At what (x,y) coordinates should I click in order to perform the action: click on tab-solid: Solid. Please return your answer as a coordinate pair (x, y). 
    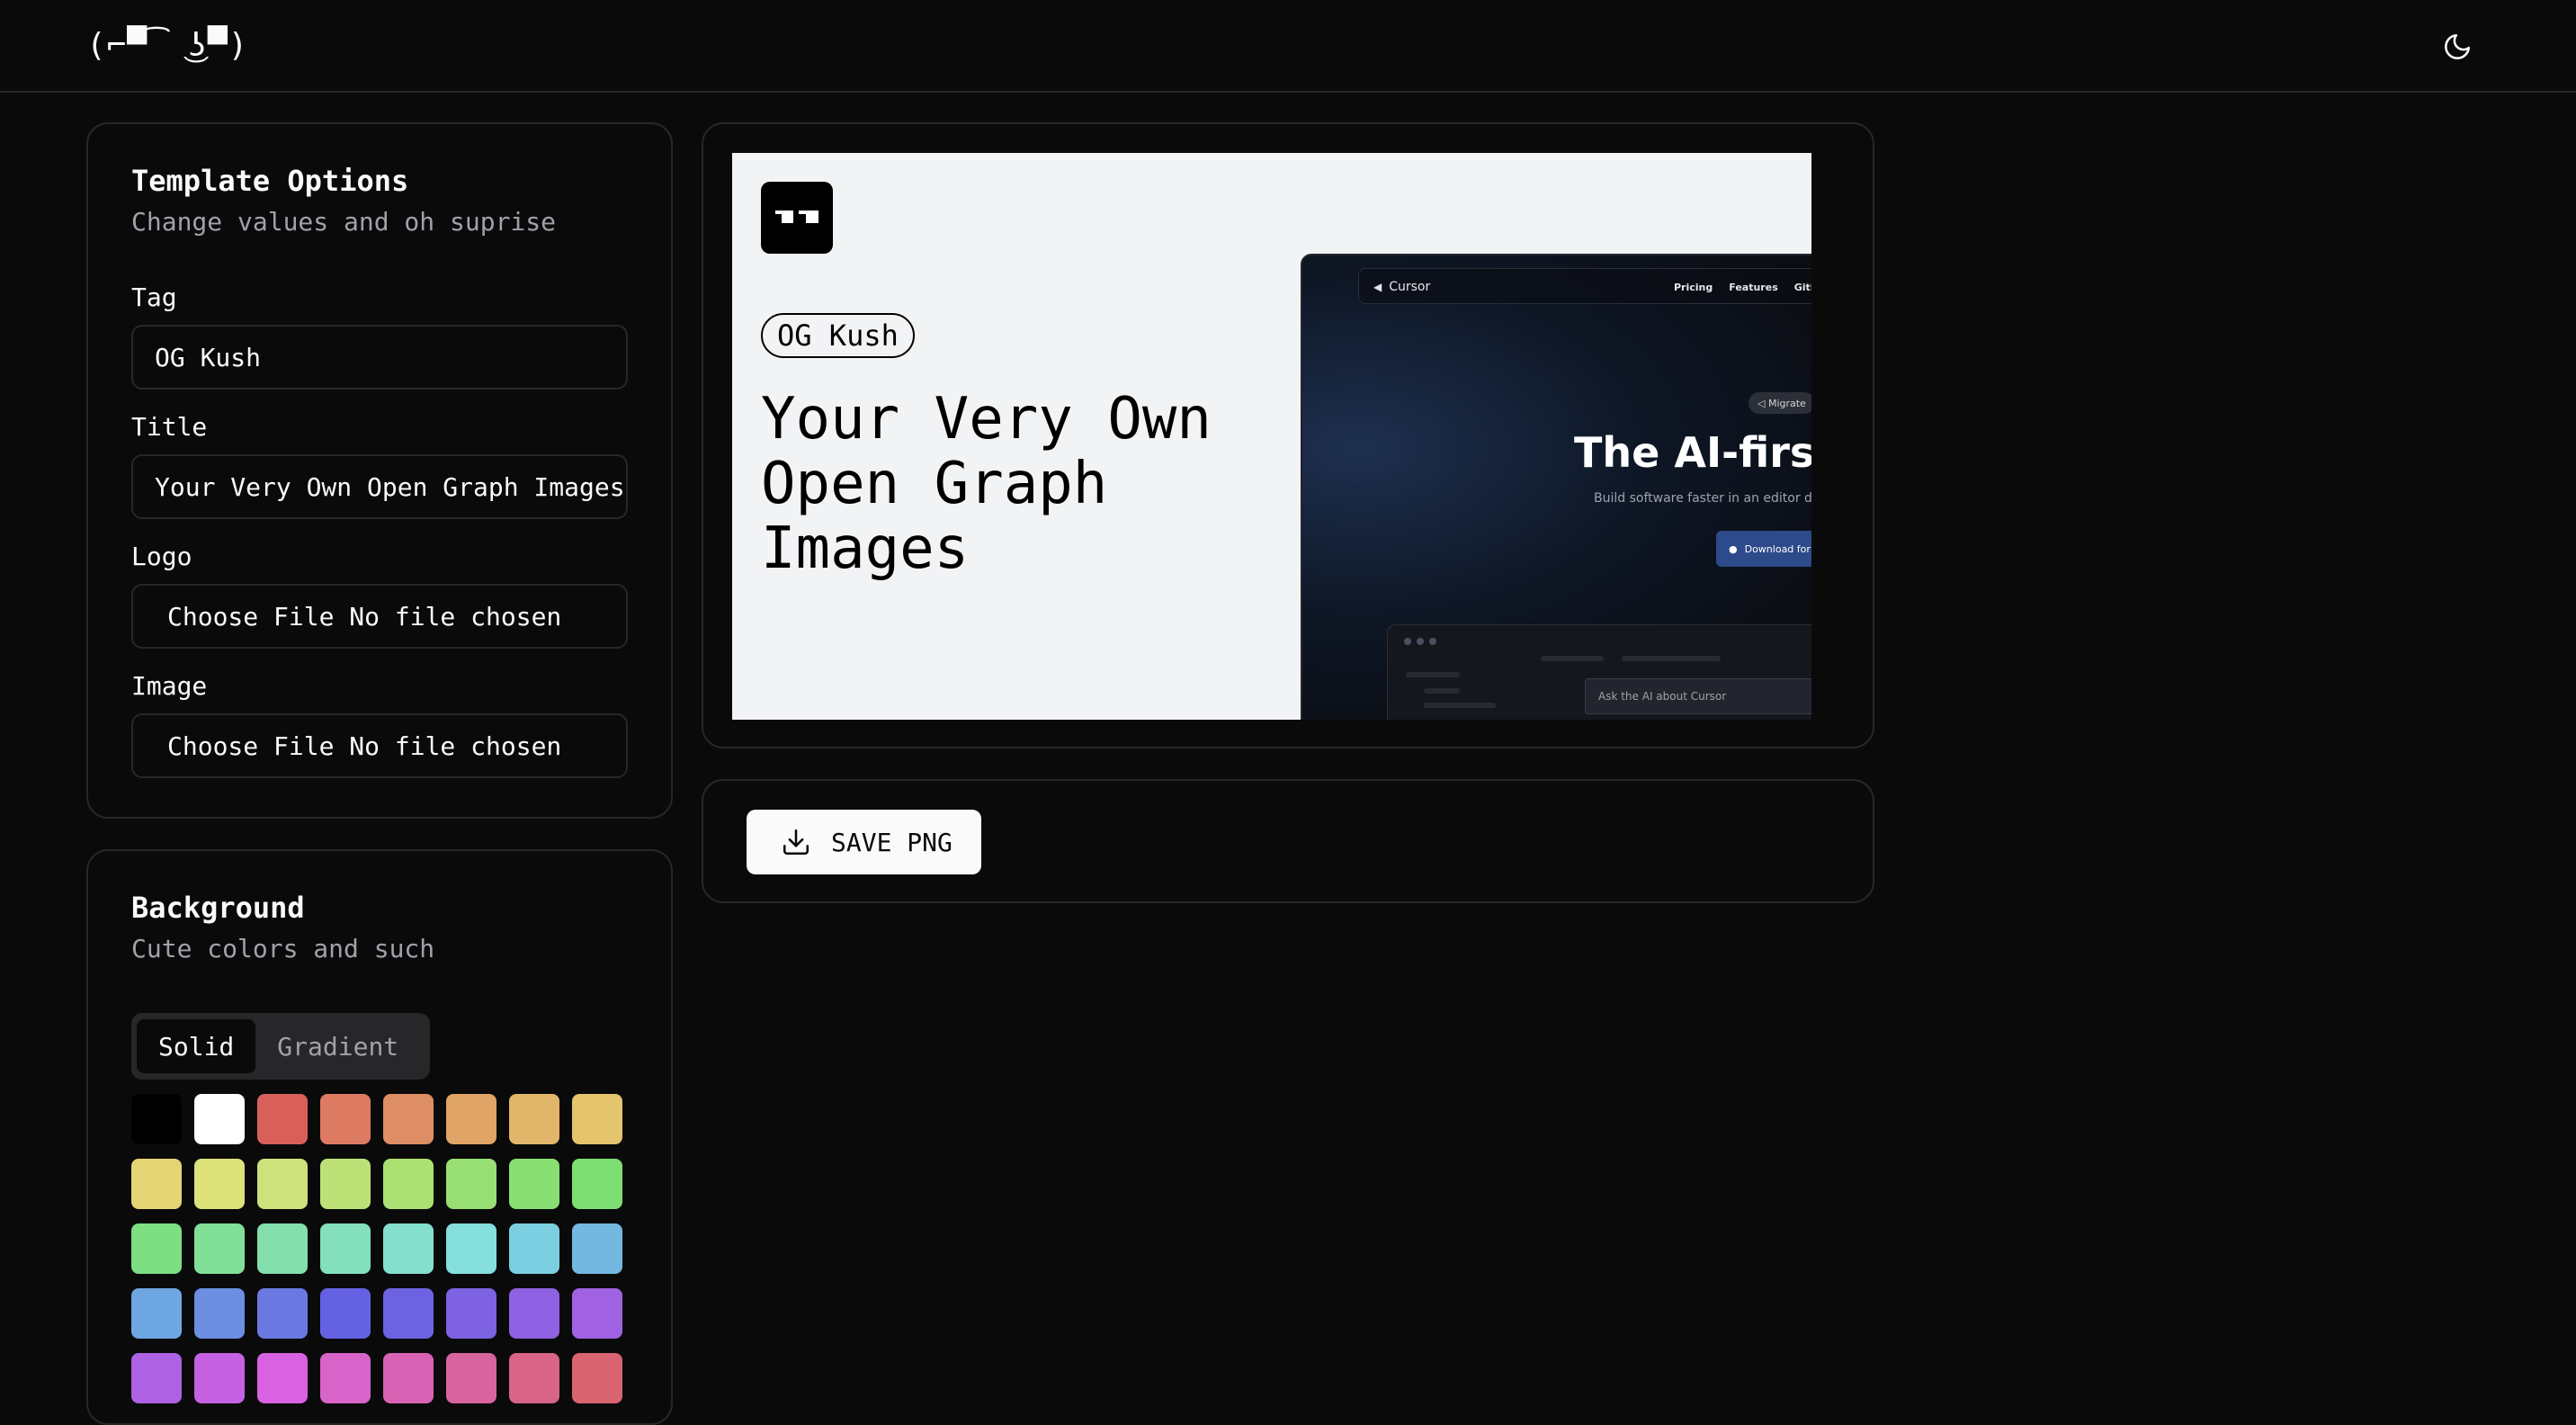
    Looking at the image, I should click on (196, 1046).